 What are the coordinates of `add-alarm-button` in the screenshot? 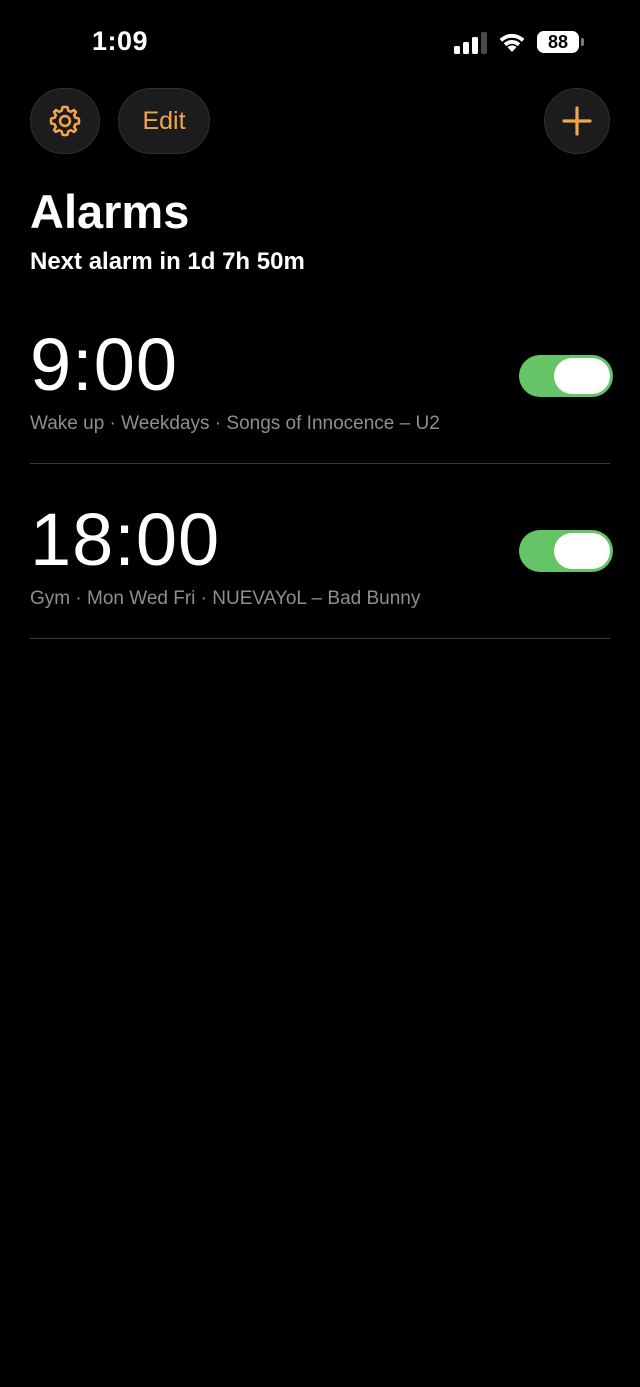 It's located at (577, 121).